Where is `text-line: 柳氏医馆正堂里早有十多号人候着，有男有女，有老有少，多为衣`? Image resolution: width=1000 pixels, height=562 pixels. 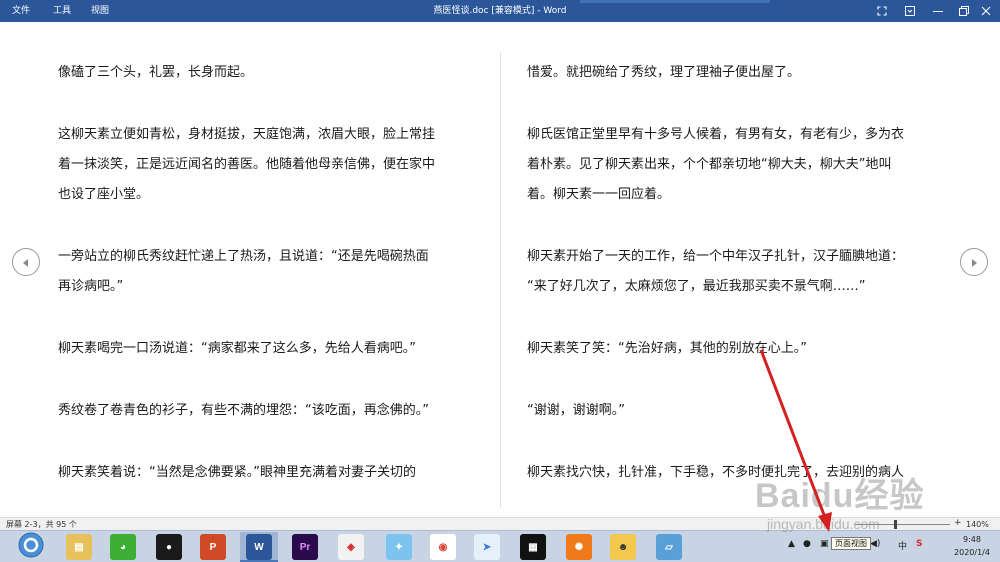
text-line: 柳氏医馆正堂里早有十多号人候着，有男有女，有老有少，多为衣 is located at coordinates (716, 134).